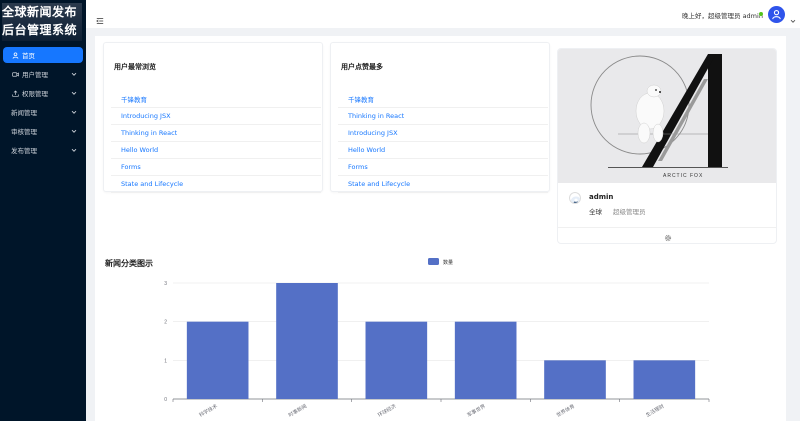 The height and width of the screenshot is (421, 800). What do you see at coordinates (165, 361) in the screenshot?
I see `y-tick-label: 1` at bounding box center [165, 361].